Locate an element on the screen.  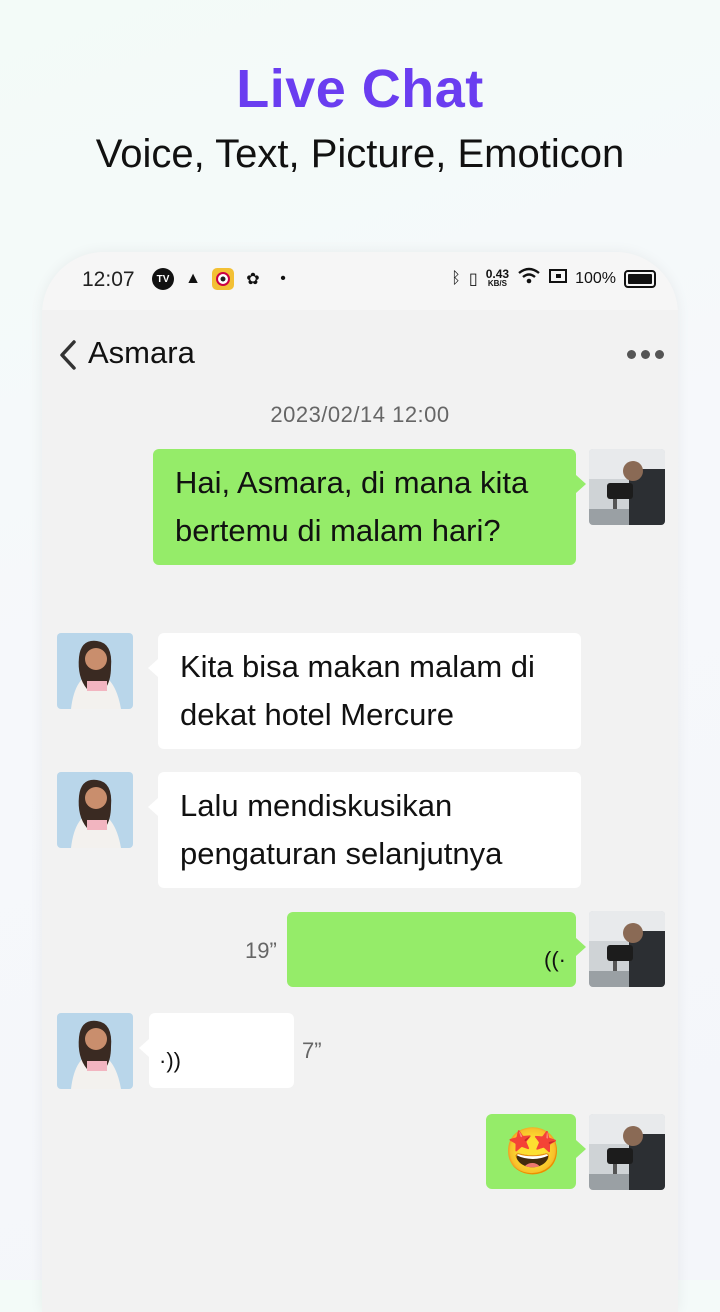
status-right-icons: ᛒ ▯ 0.43 KB/S 100% is located at coordinates (553, 278).